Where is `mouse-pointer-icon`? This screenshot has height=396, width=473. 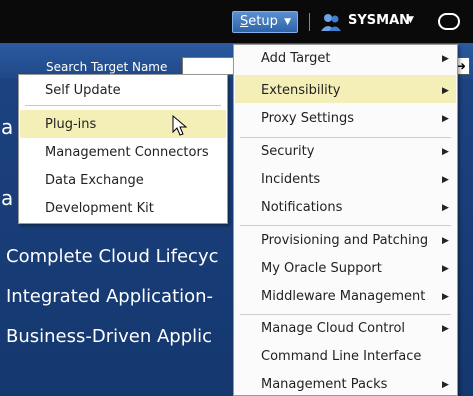
mouse-pointer-icon is located at coordinates (180, 125).